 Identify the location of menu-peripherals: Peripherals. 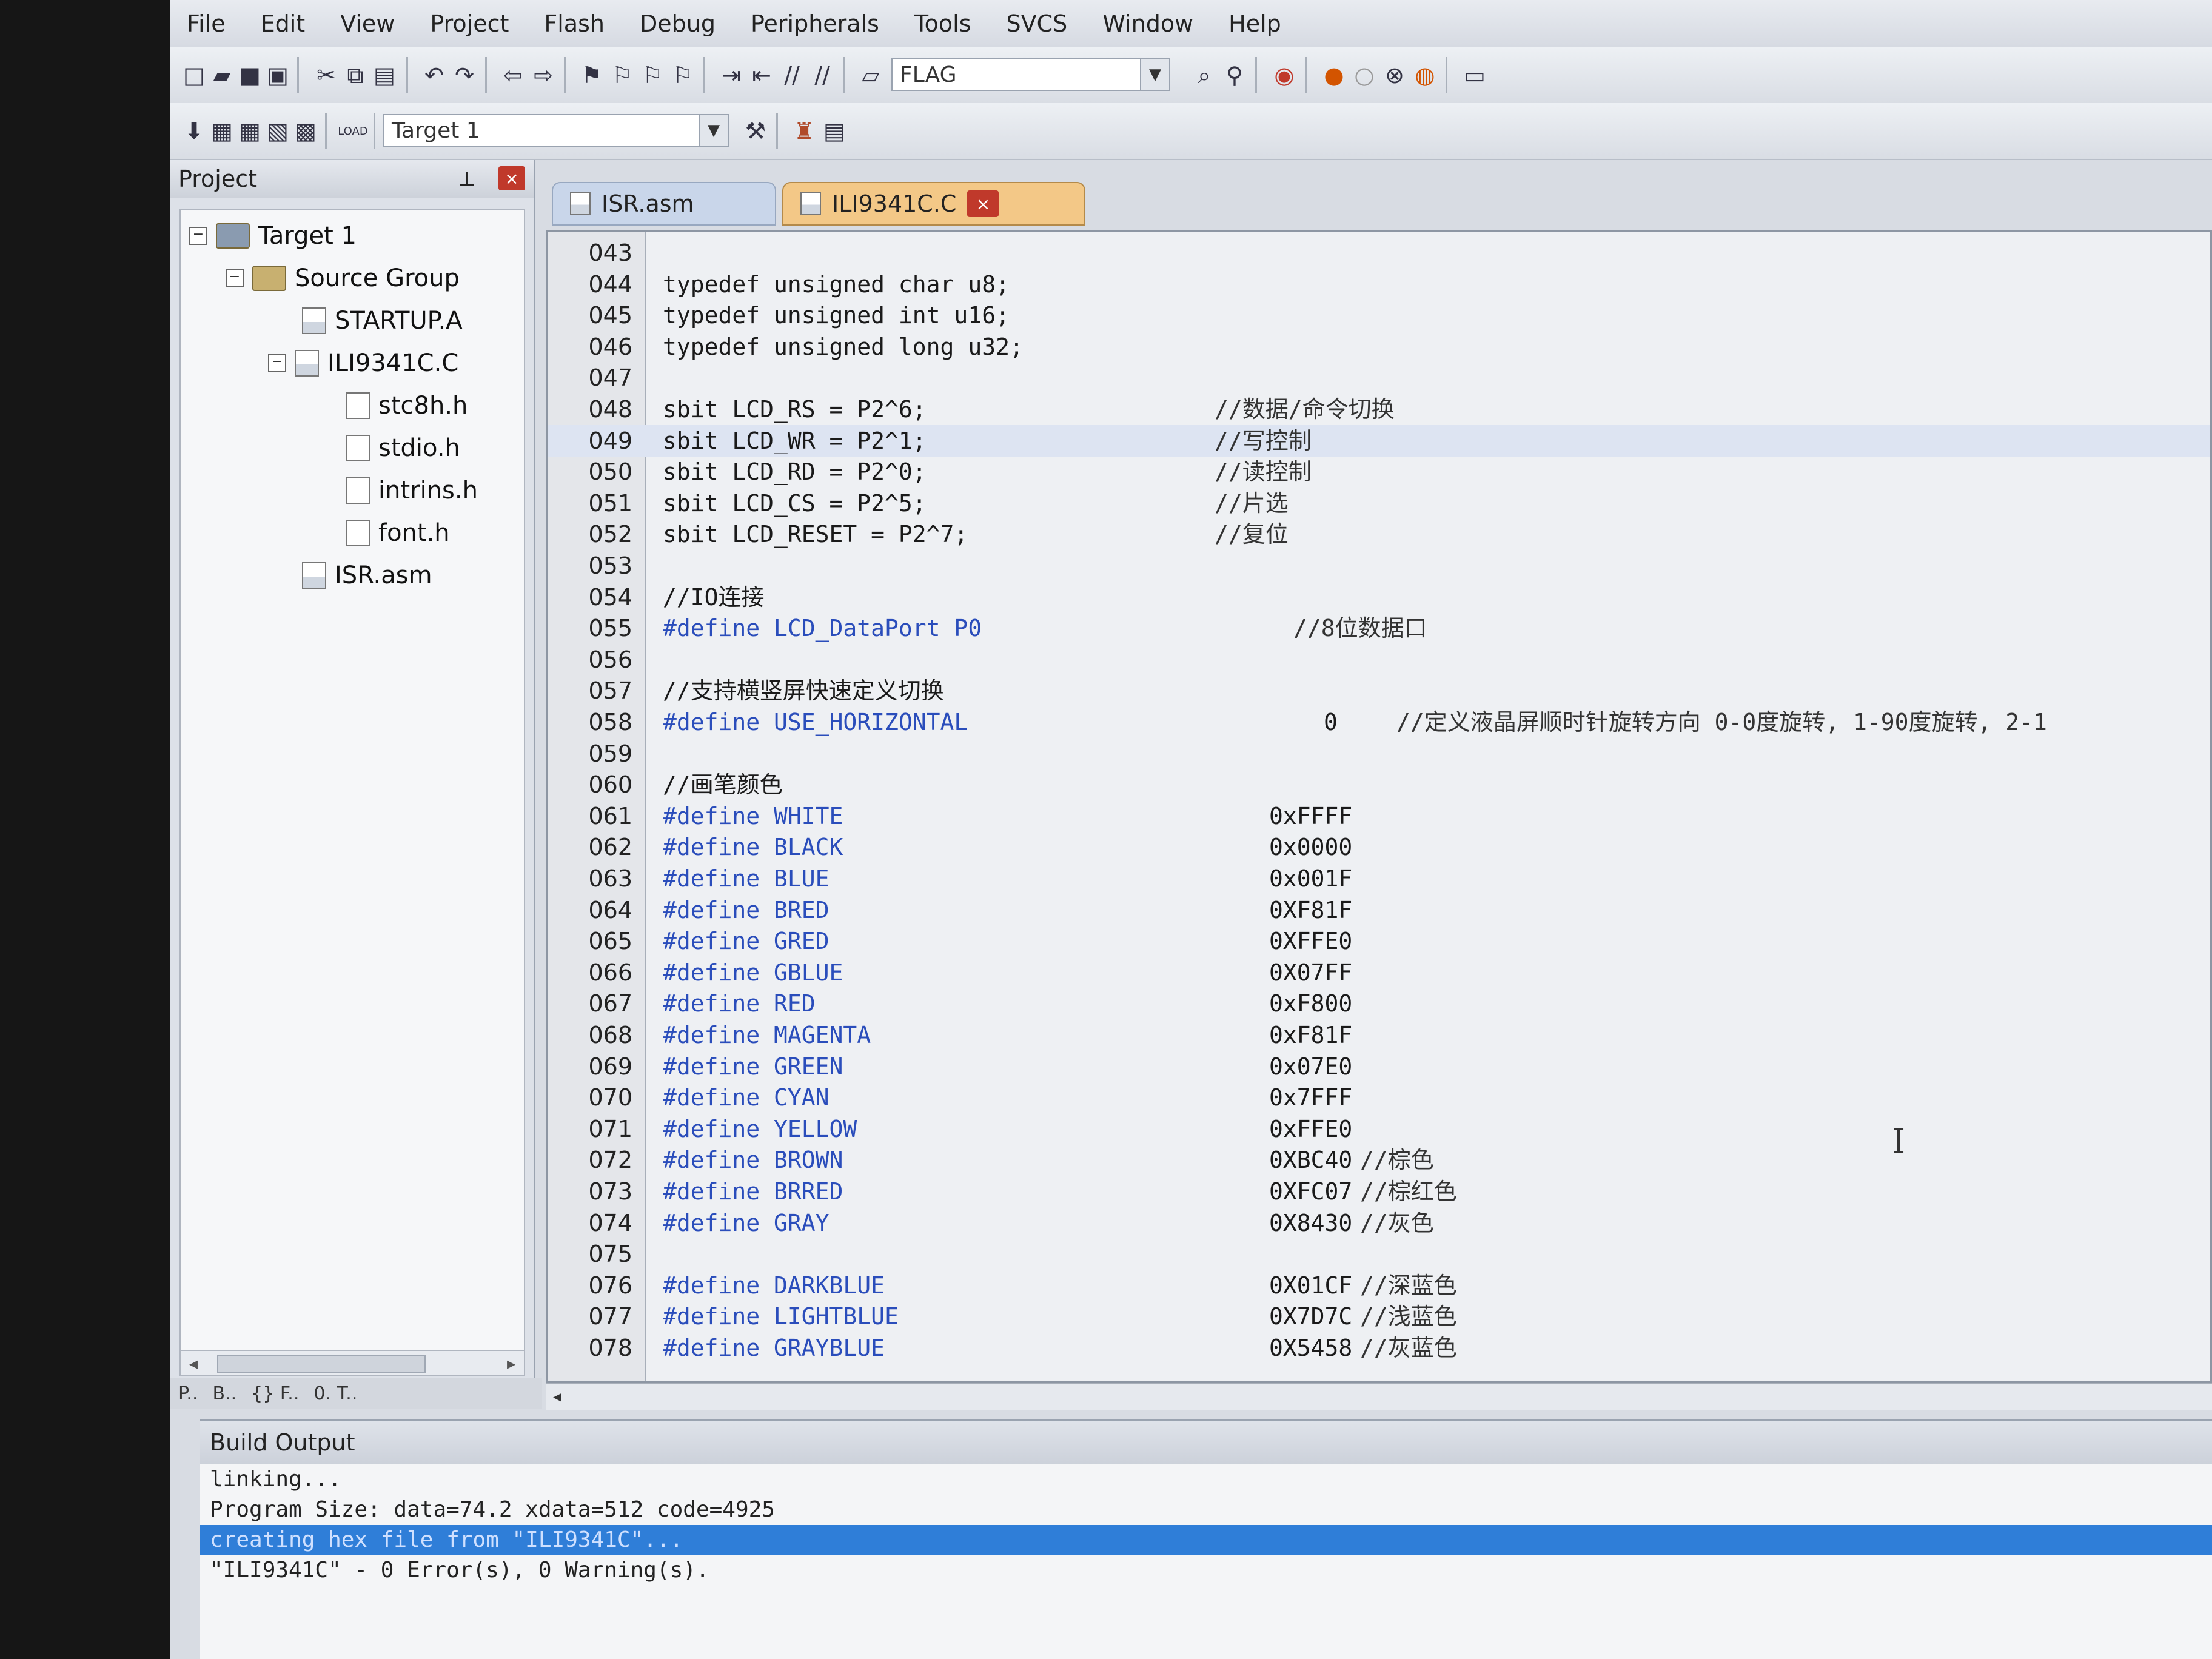
(815, 23).